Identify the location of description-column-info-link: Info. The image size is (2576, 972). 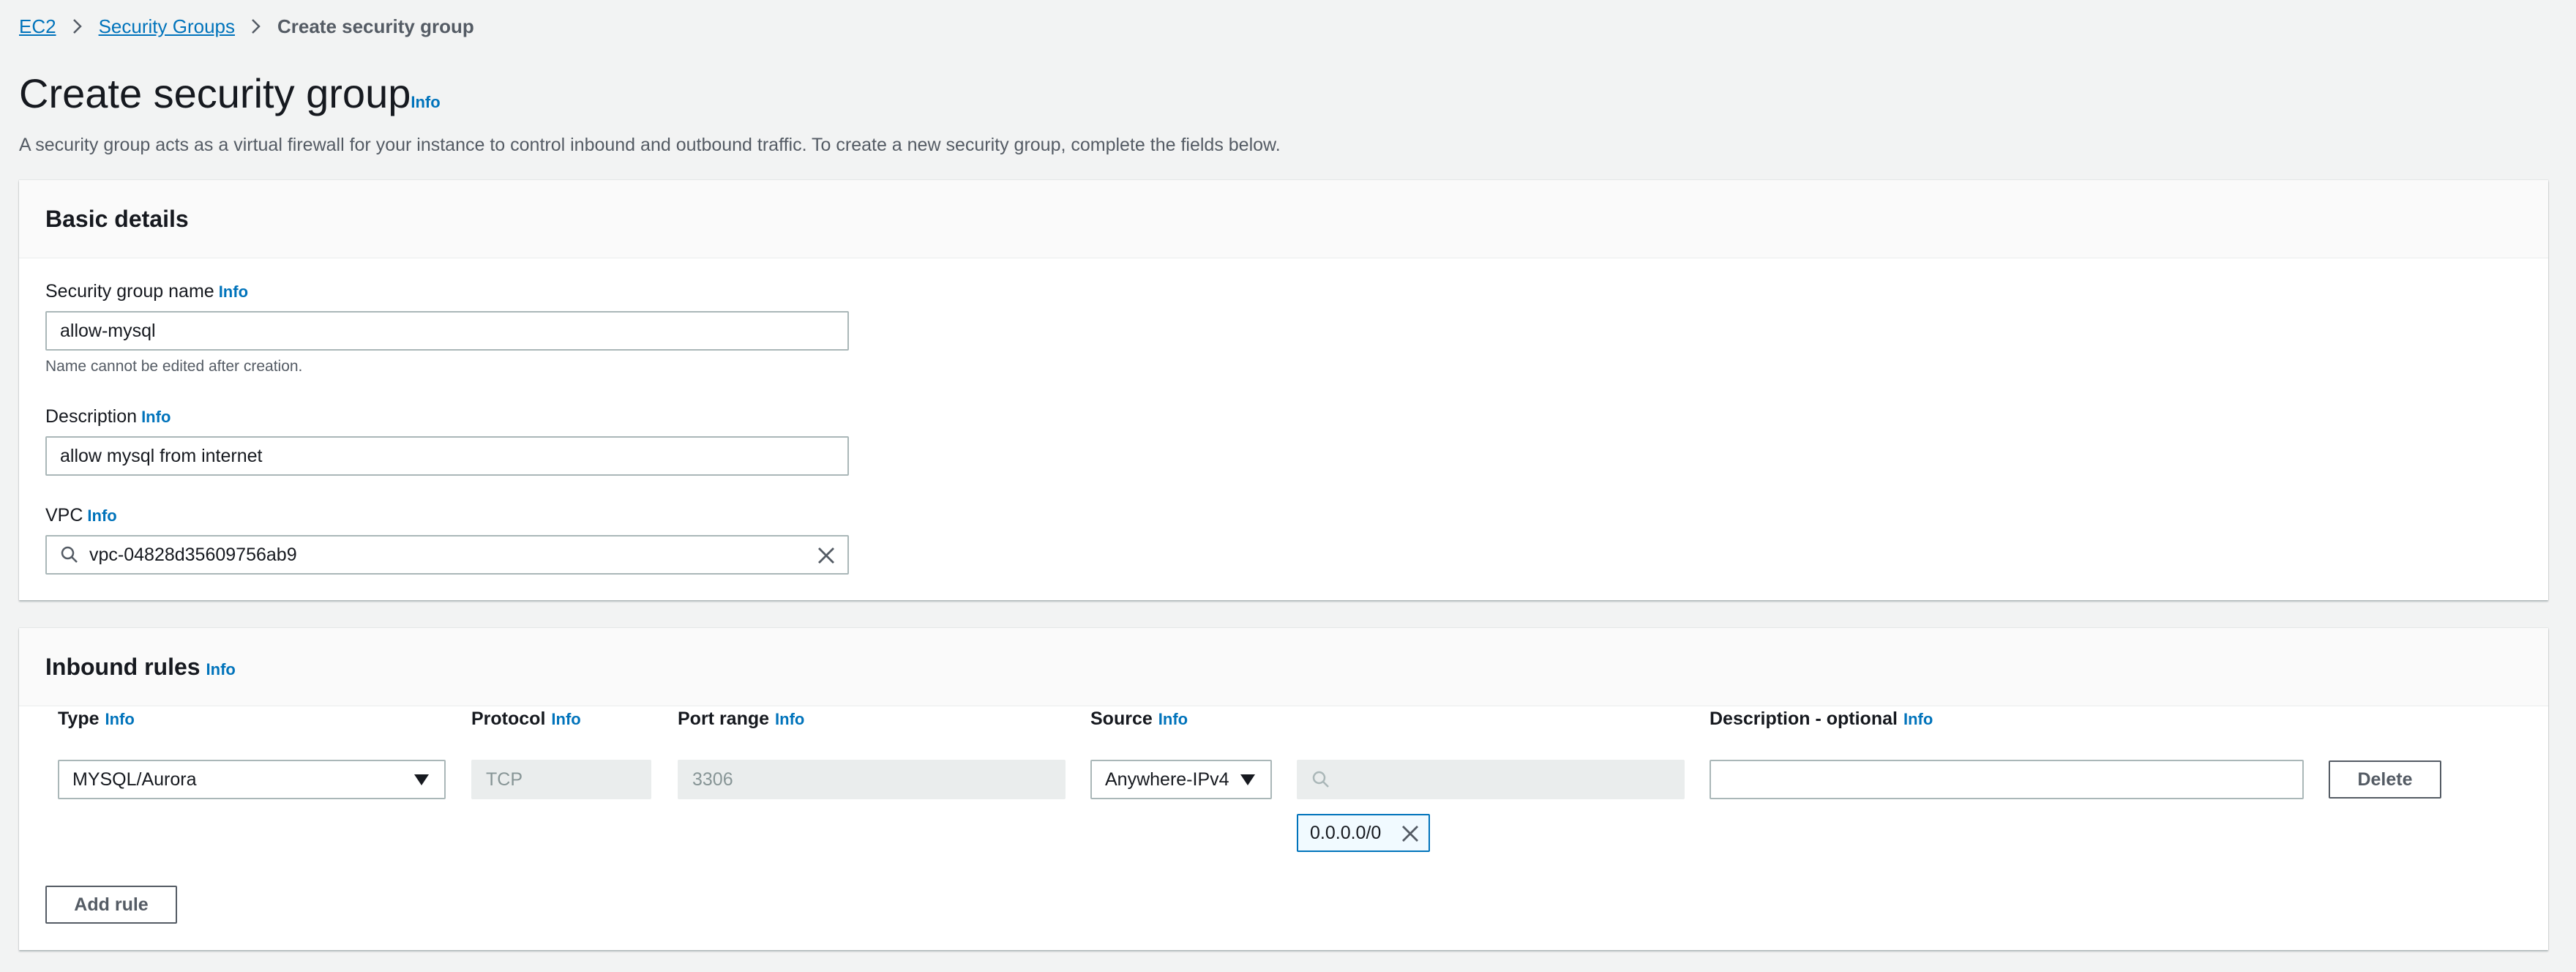
(1918, 719).